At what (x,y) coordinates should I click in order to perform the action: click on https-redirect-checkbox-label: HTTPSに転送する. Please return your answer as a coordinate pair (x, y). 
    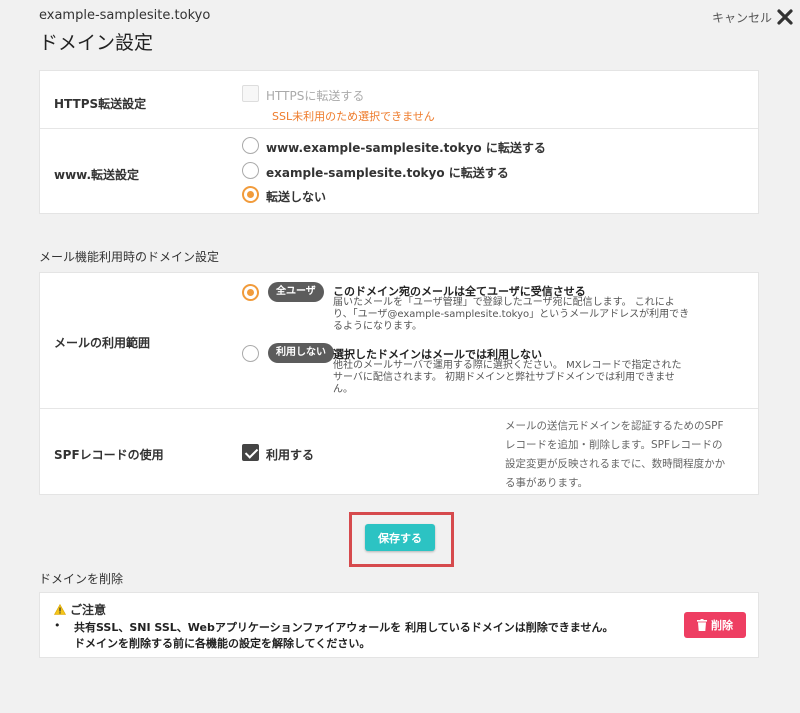
    Looking at the image, I should click on (315, 96).